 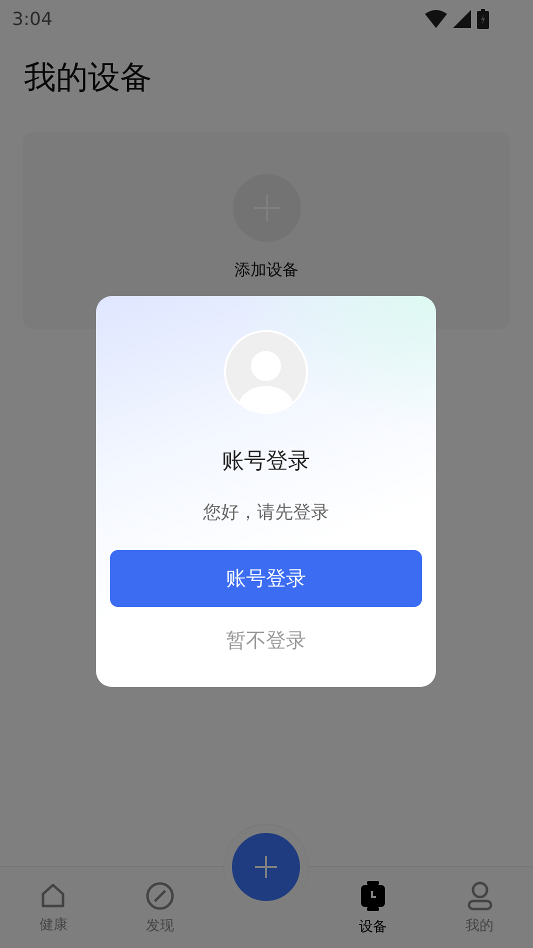 What do you see at coordinates (266, 867) in the screenshot?
I see `plus-icon` at bounding box center [266, 867].